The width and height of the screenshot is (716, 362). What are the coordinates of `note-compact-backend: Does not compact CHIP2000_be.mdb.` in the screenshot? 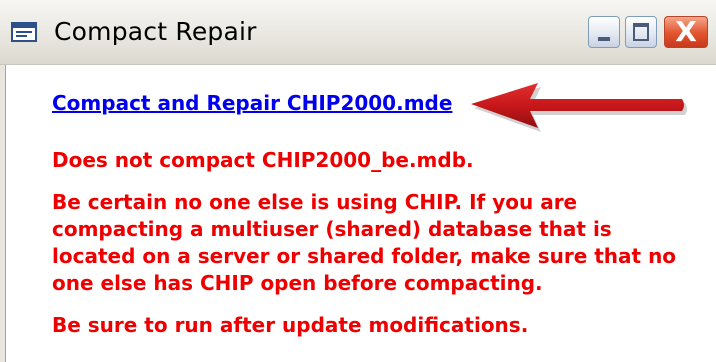 It's located at (263, 160).